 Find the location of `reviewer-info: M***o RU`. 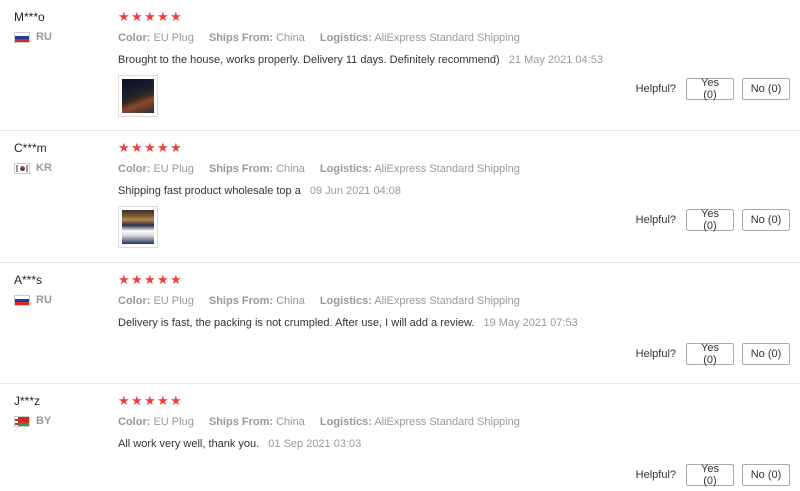

reviewer-info: M***o RU is located at coordinates (59, 26).